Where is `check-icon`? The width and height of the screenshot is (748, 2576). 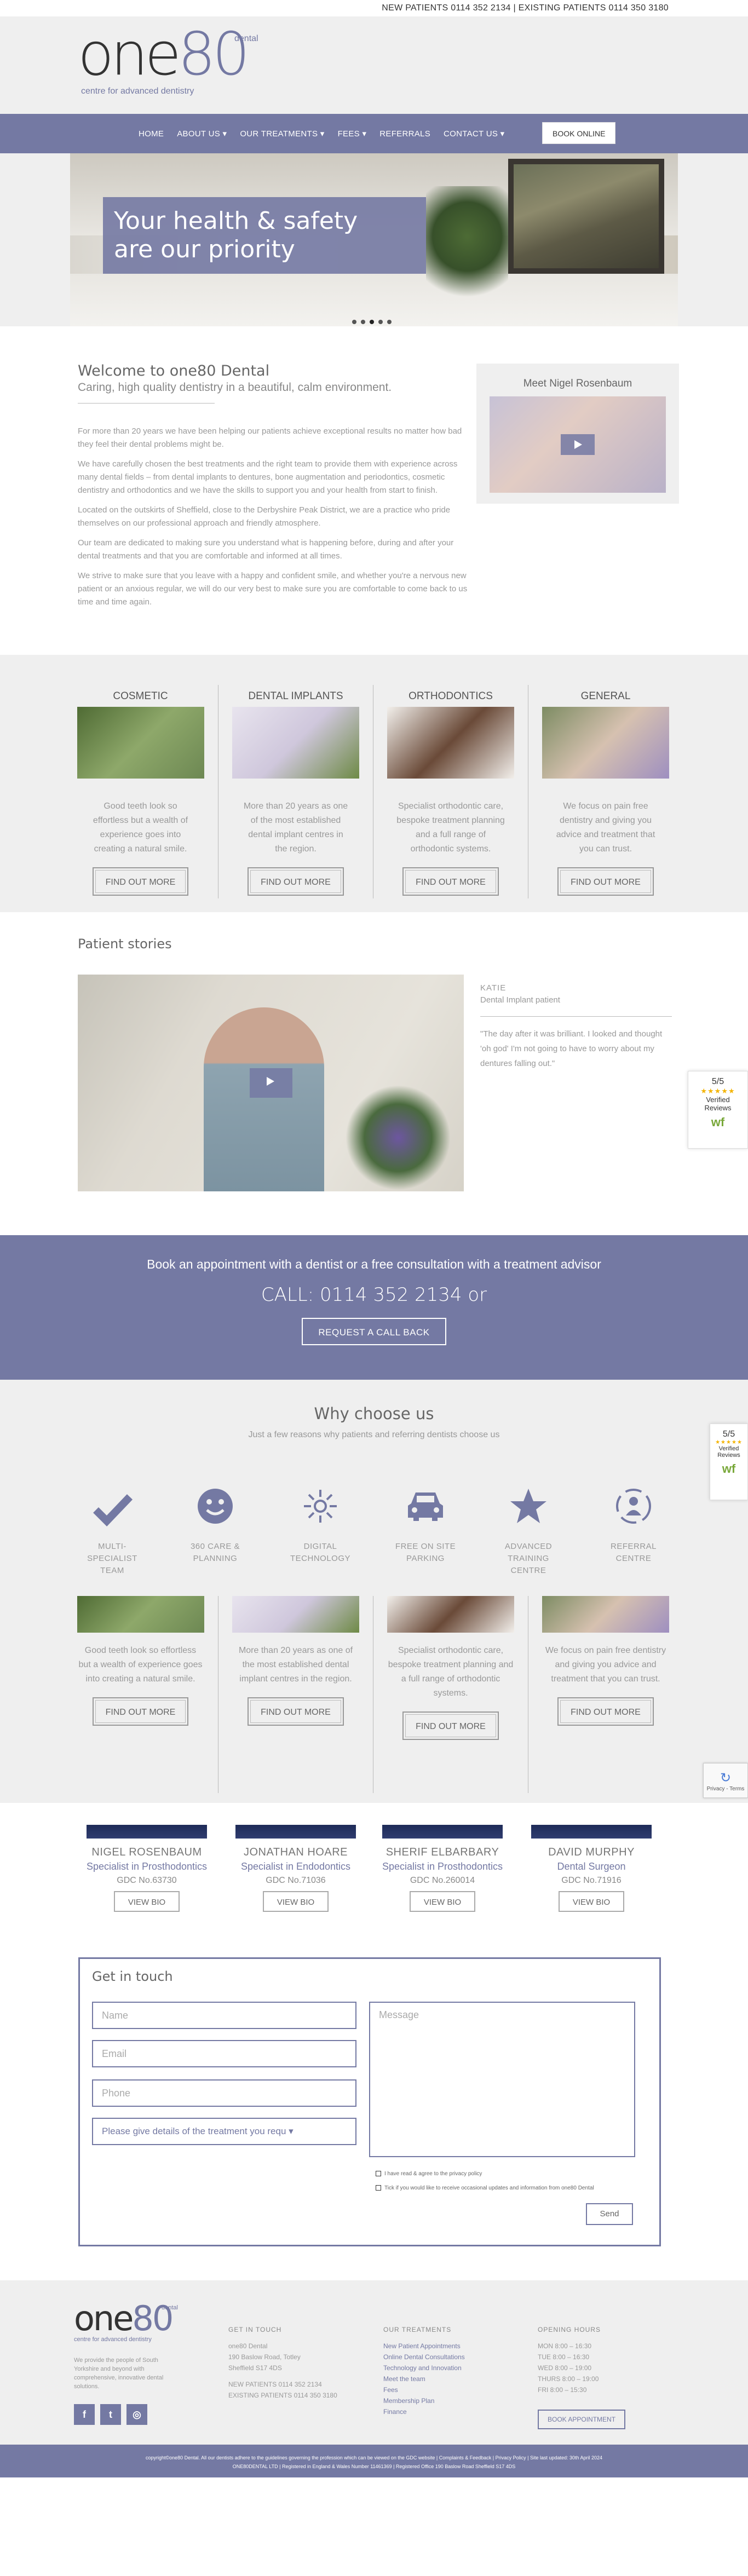 check-icon is located at coordinates (112, 1509).